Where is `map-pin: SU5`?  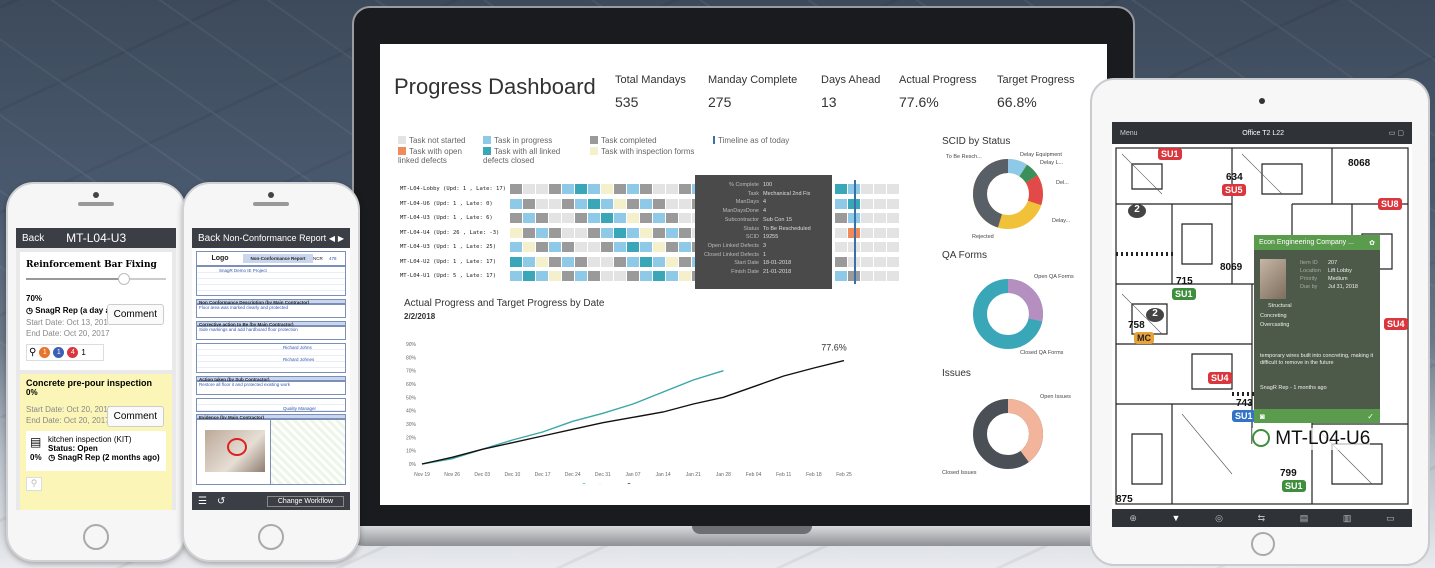
map-pin: SU5 is located at coordinates (1234, 190).